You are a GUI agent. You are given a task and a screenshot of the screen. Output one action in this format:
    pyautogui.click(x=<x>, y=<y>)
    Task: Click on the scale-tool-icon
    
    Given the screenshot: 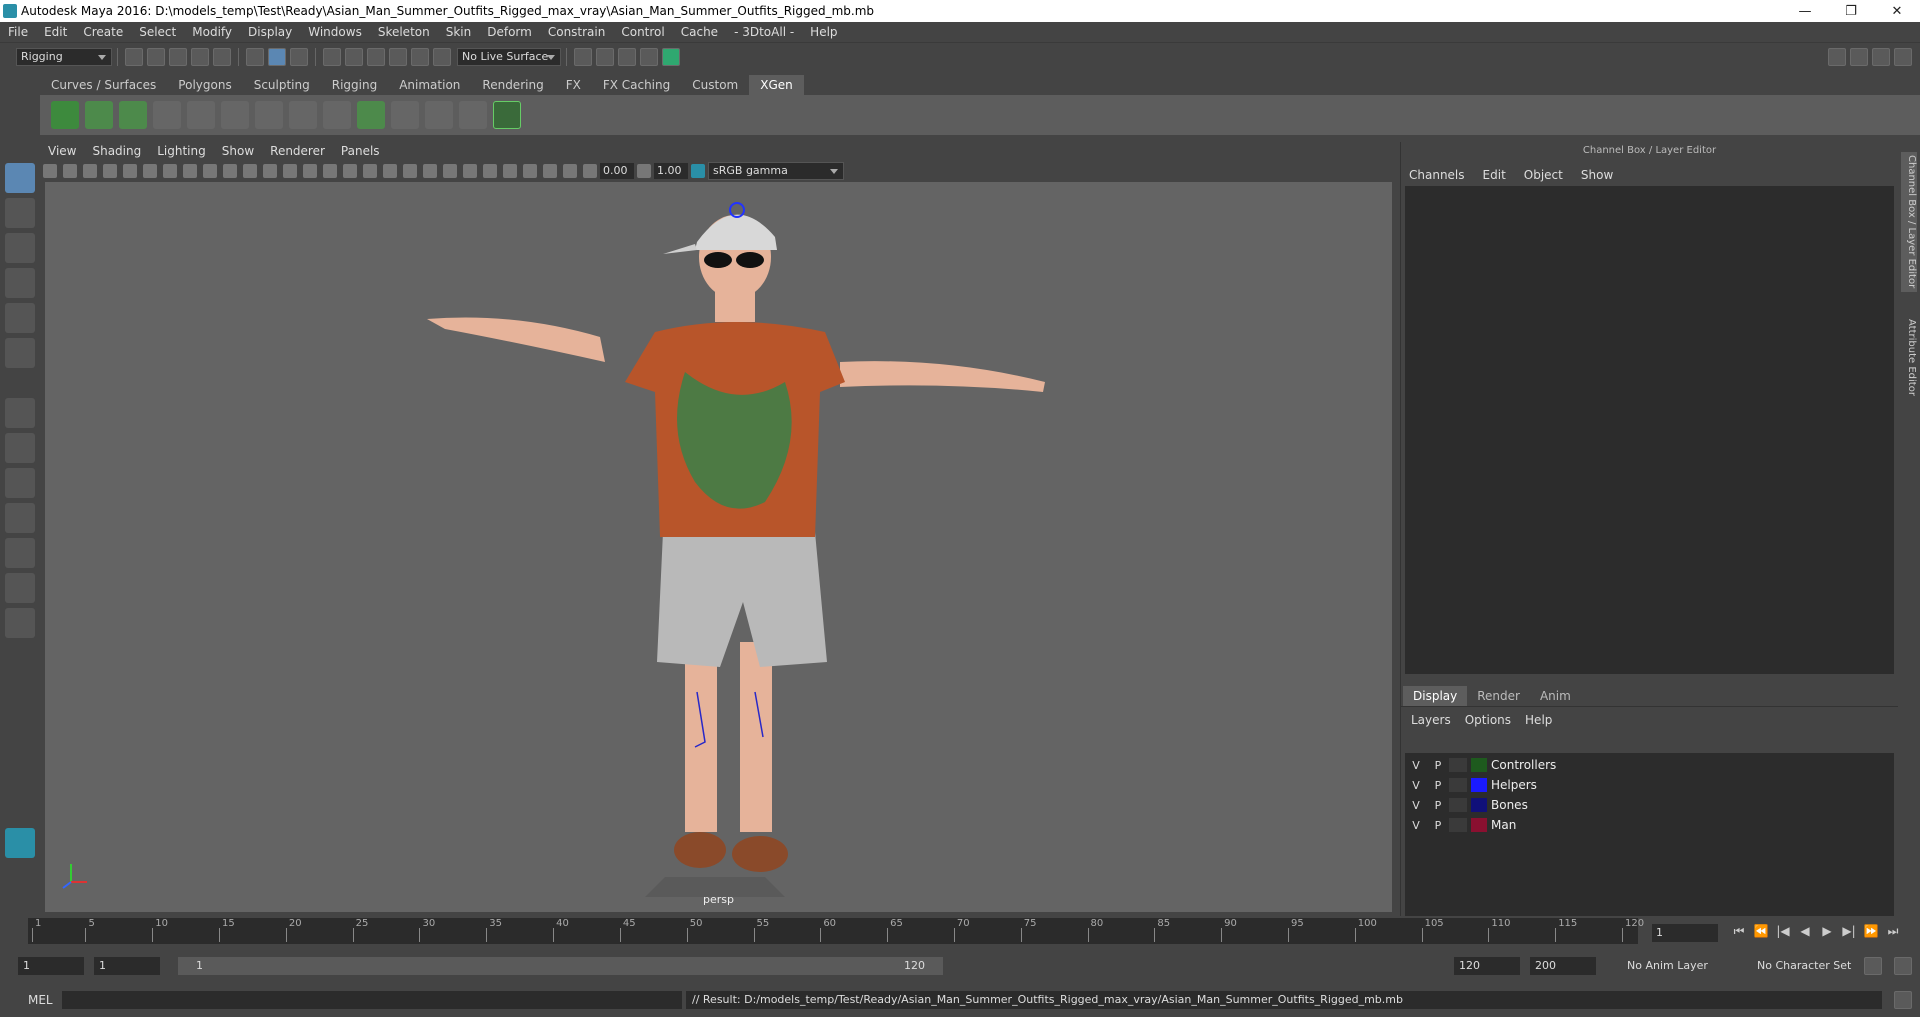 What is the action you would take?
    pyautogui.click(x=20, y=353)
    